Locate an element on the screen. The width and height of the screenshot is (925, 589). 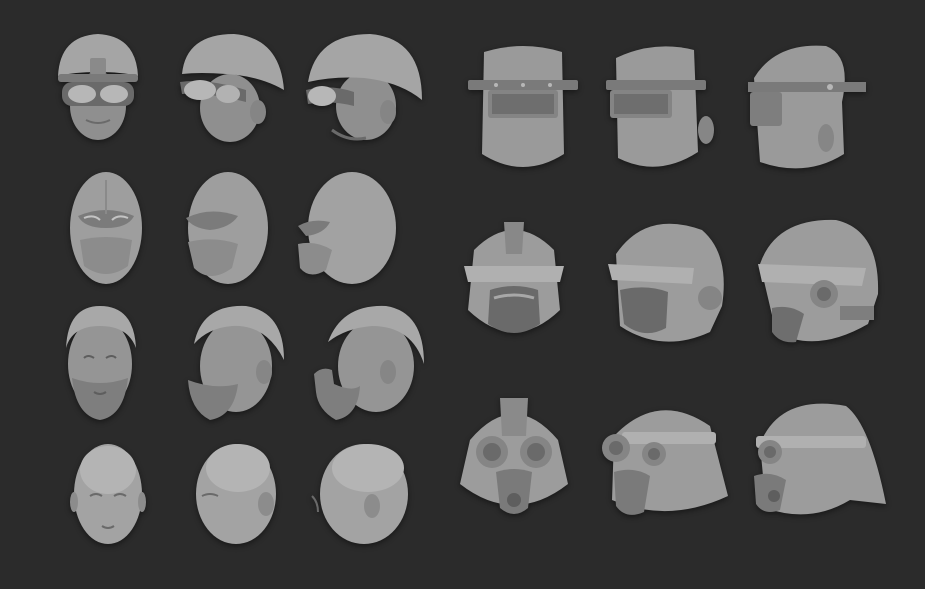
helmet-goggles-front is located at coordinates (98, 87).